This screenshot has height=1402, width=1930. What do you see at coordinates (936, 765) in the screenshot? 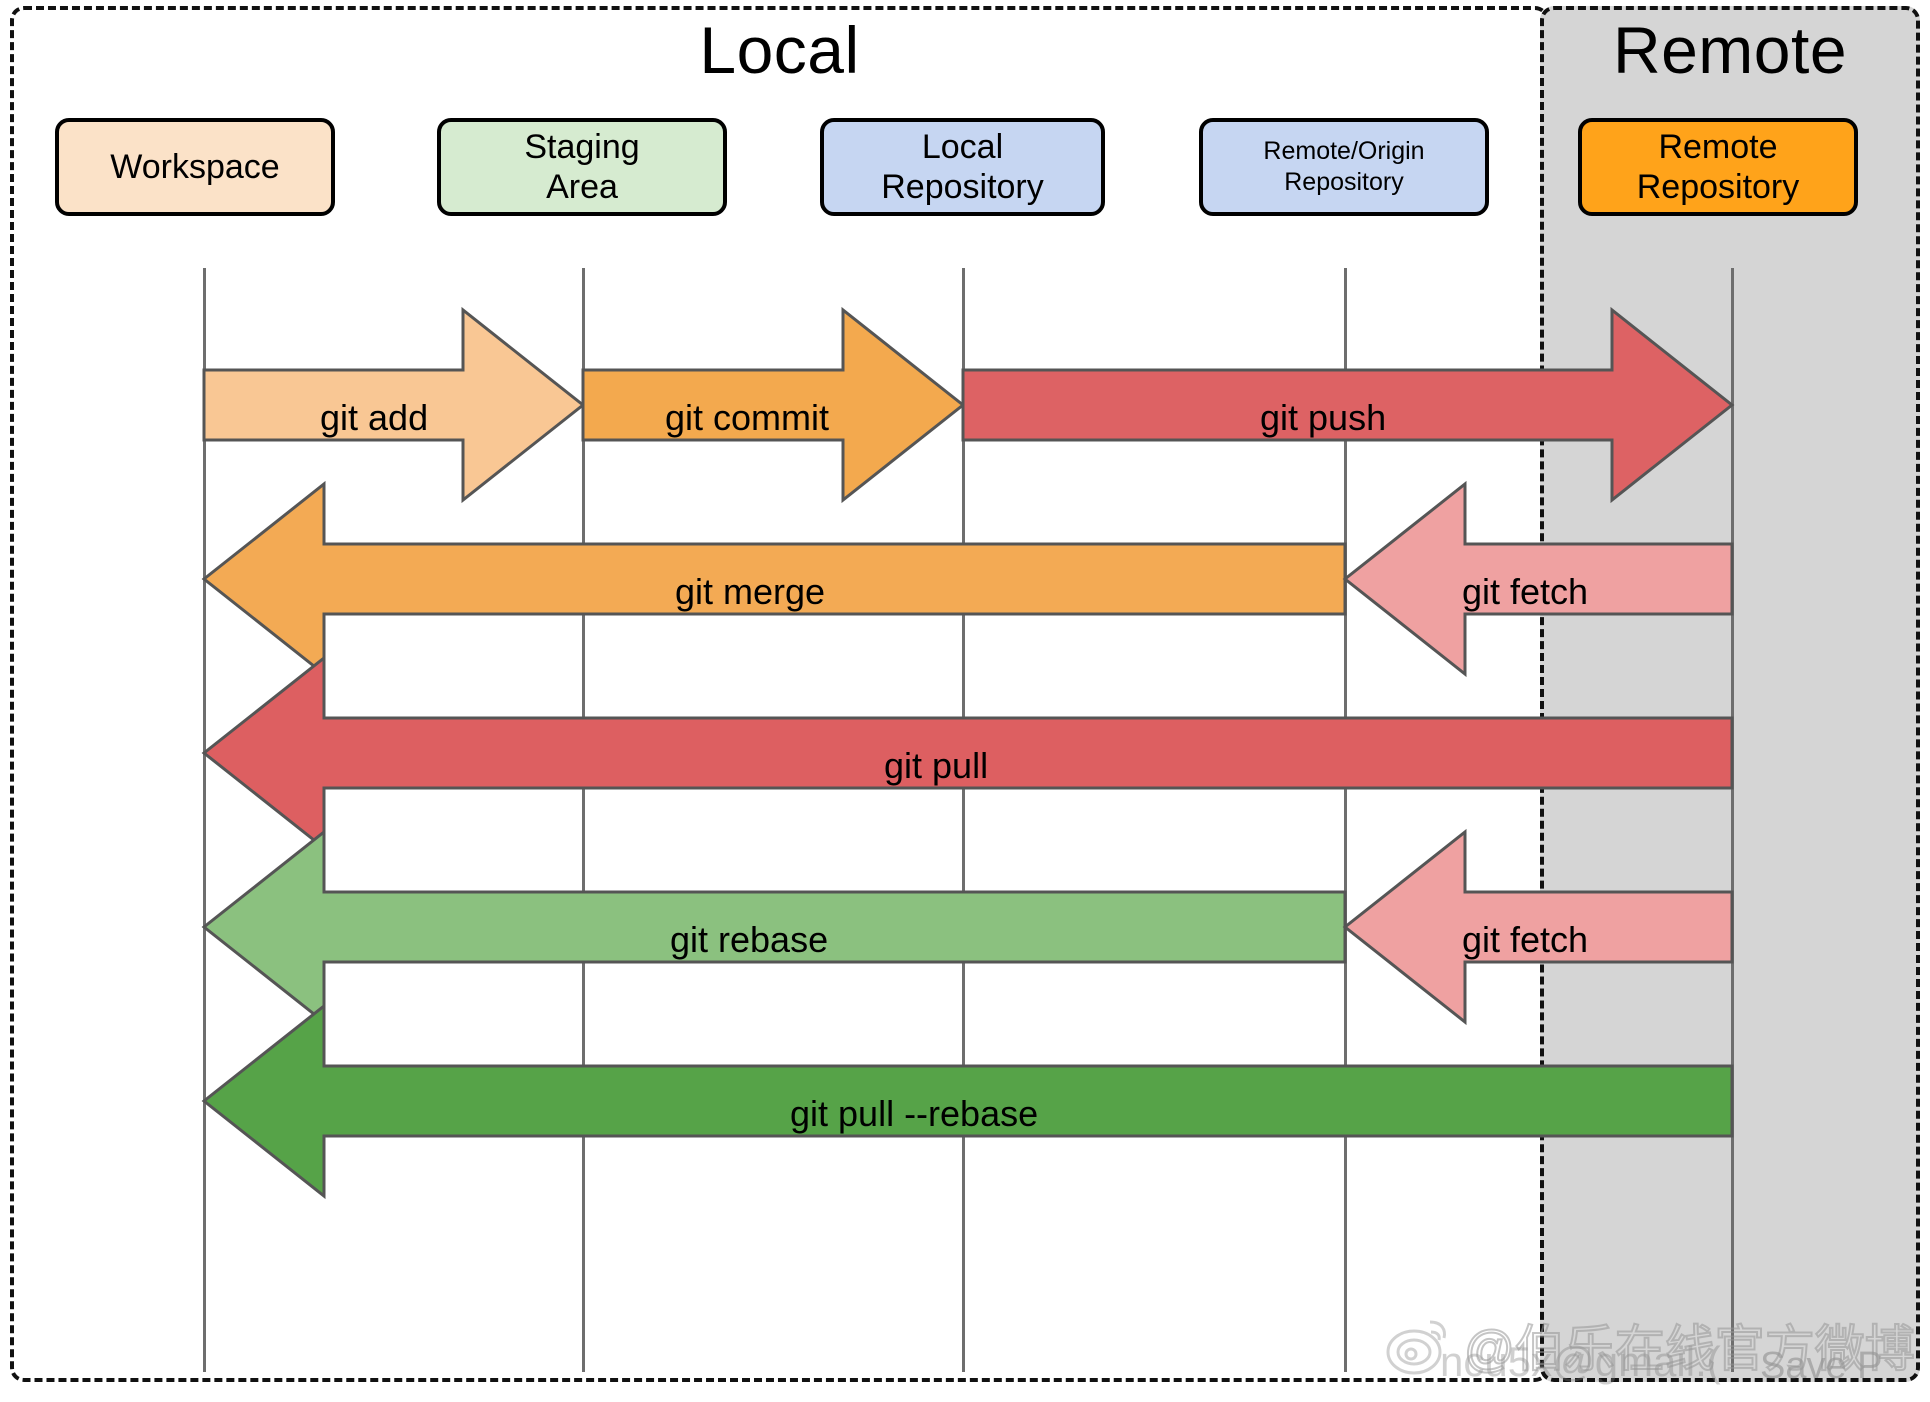
I see `arrow-label-git-pull: git pull` at bounding box center [936, 765].